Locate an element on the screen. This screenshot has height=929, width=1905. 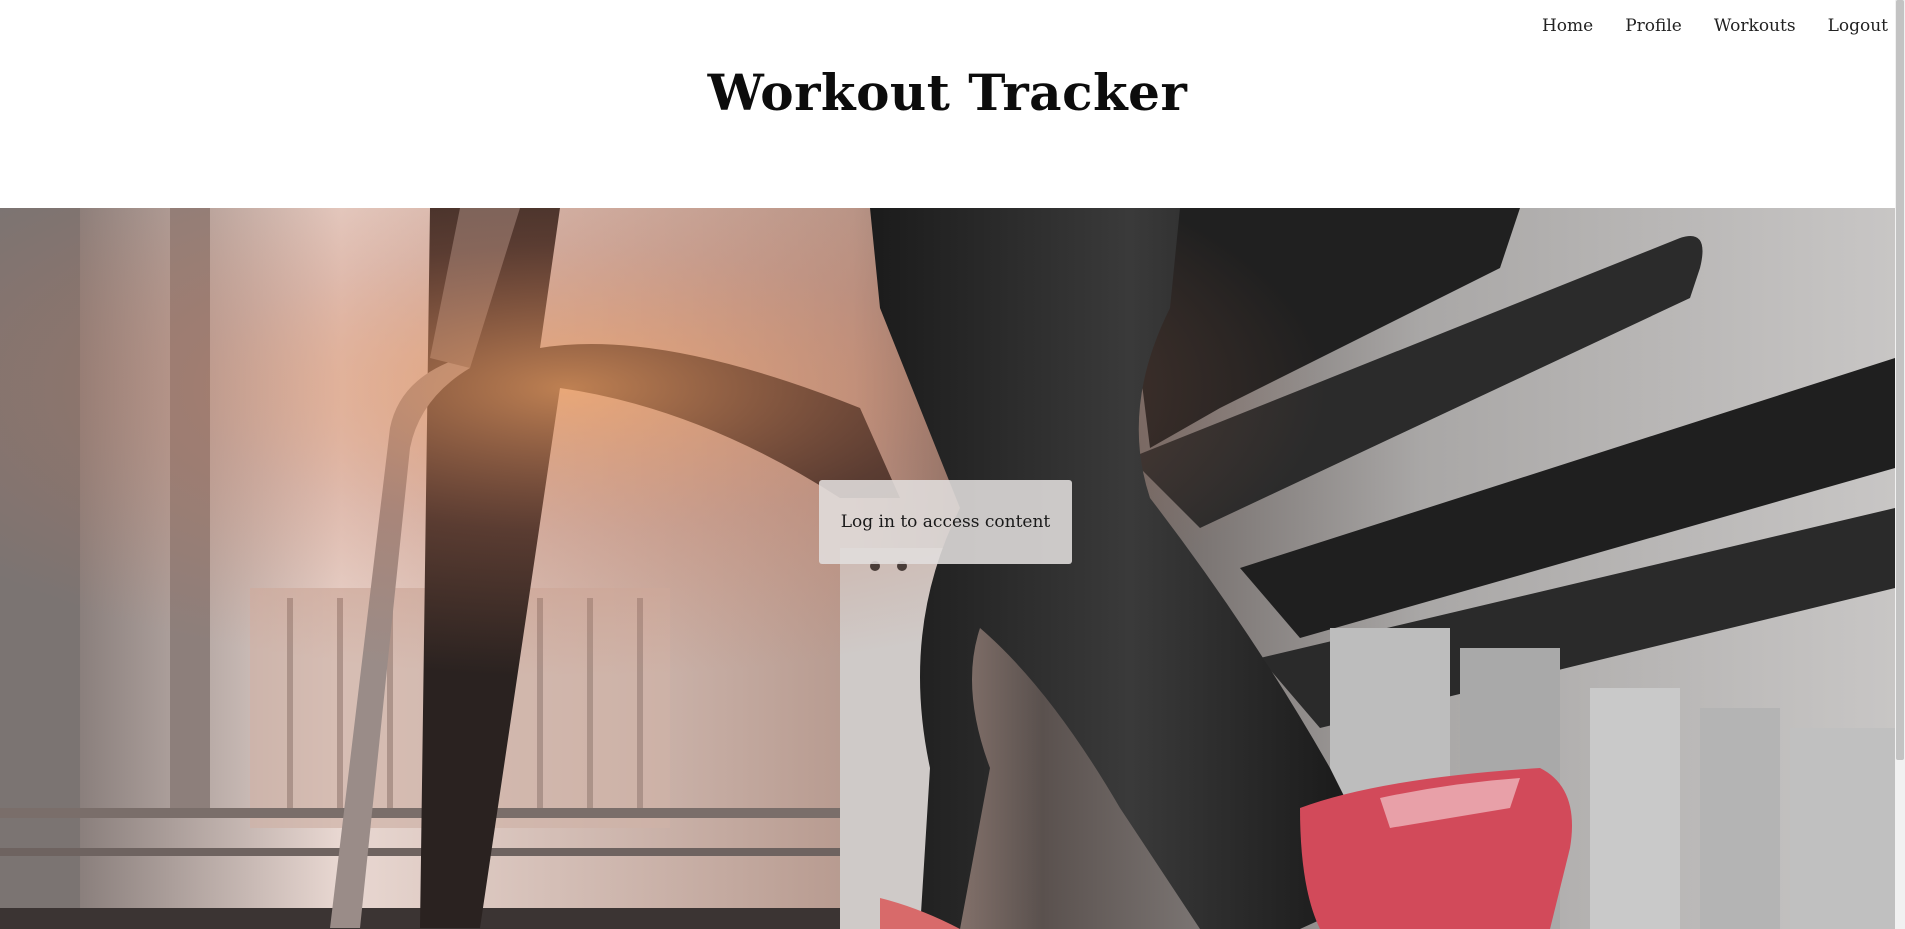
login-prompt-text: Log in to access content is located at coordinates (945, 522).